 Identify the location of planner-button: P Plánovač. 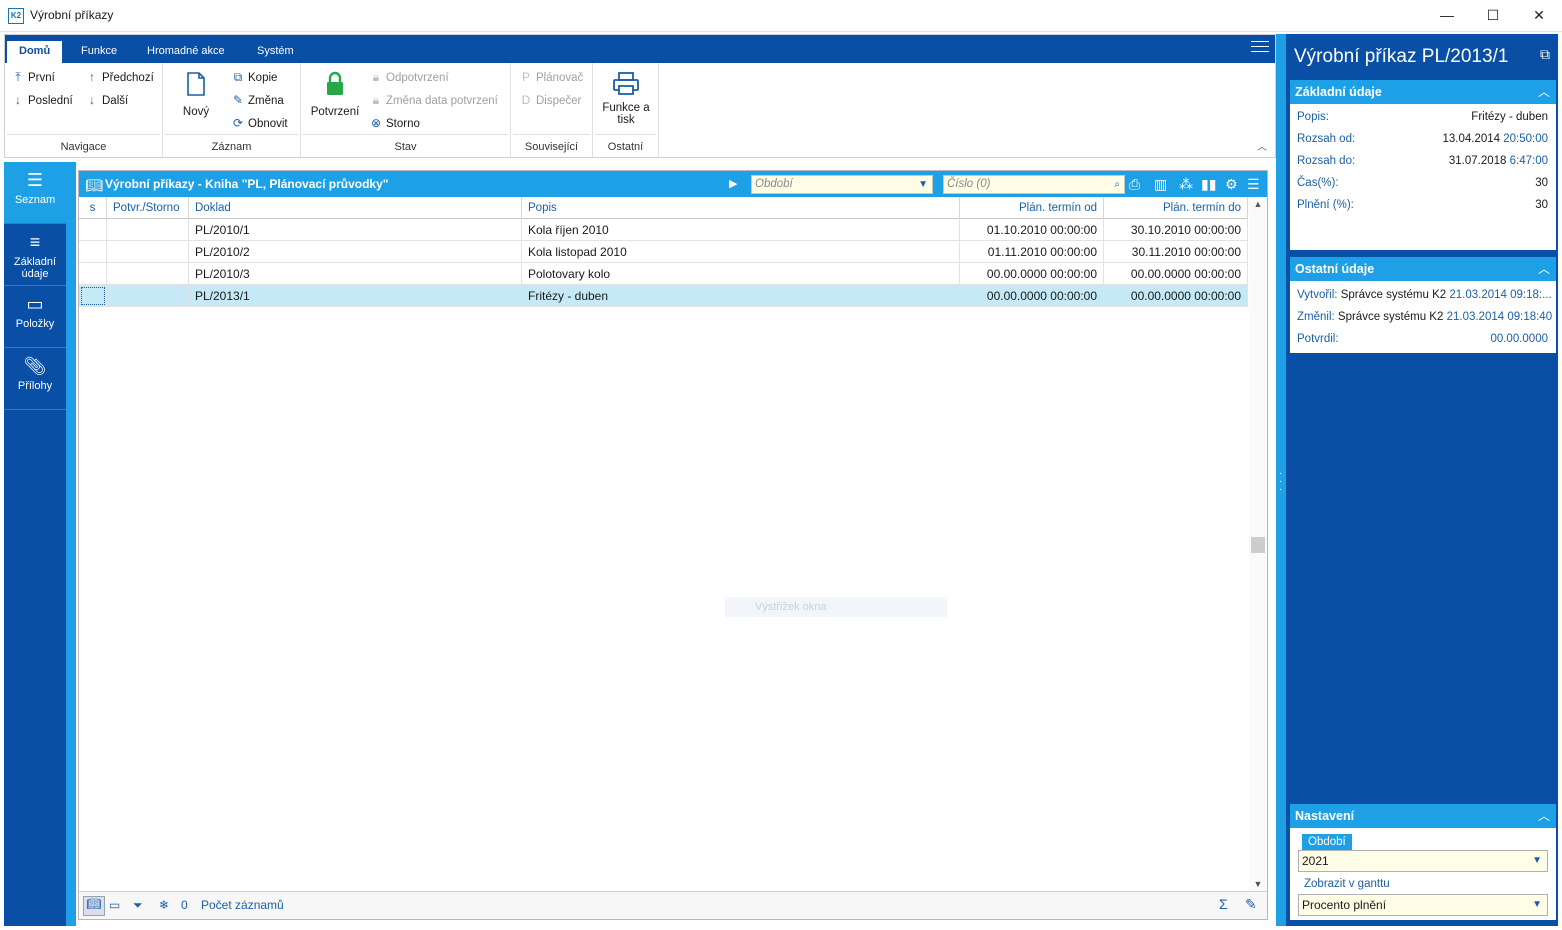
(551, 77).